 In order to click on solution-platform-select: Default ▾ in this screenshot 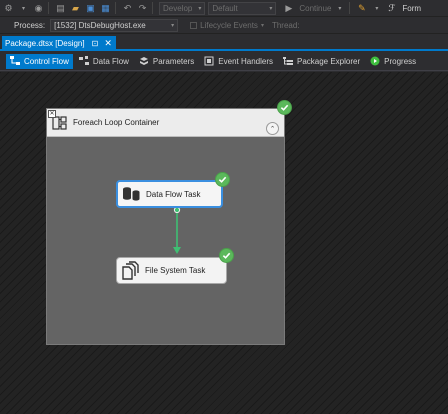, I will do `click(242, 8)`.